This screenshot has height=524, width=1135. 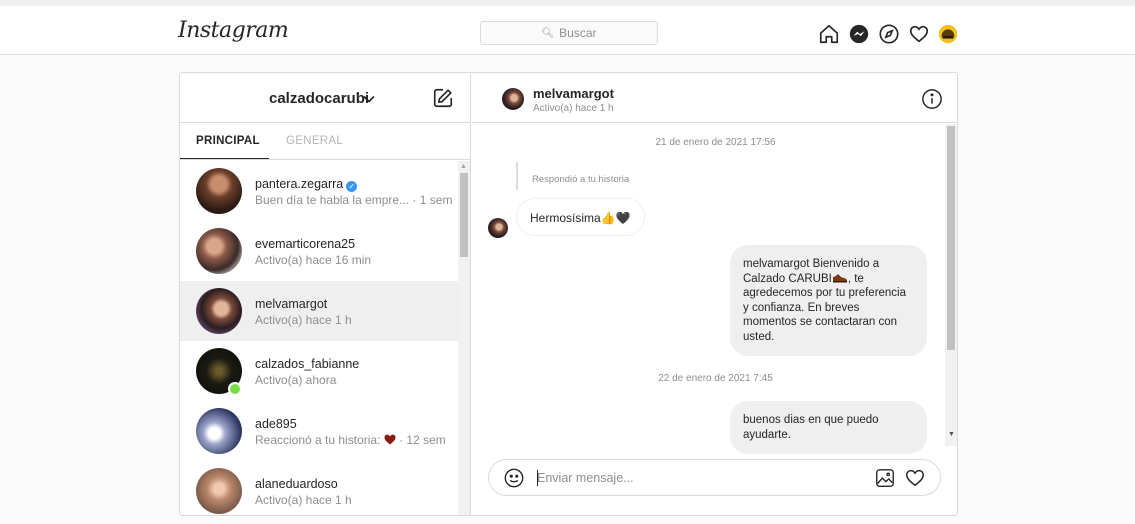 I want to click on tab-general: GENERAL, so click(x=314, y=141).